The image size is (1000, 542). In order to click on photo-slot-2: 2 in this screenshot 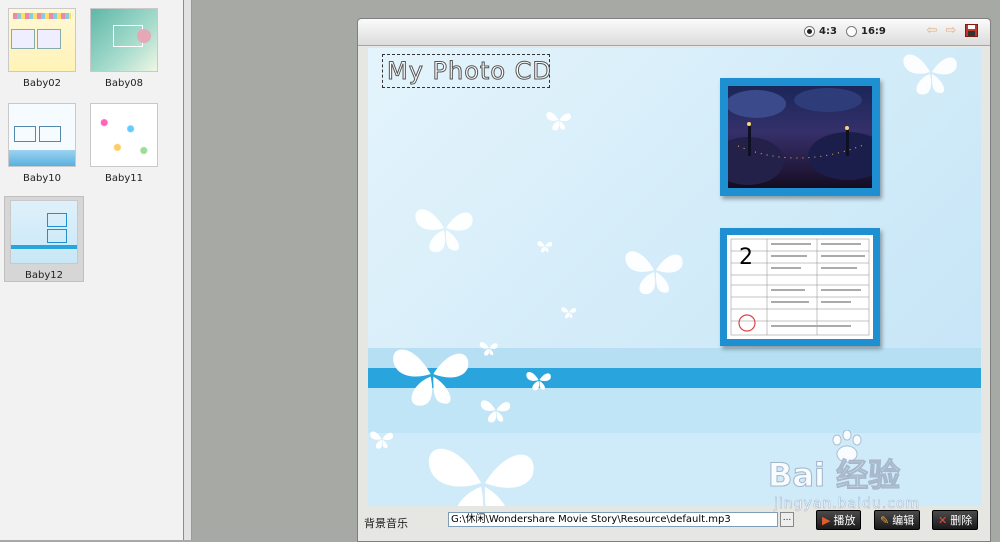, I will do `click(800, 287)`.